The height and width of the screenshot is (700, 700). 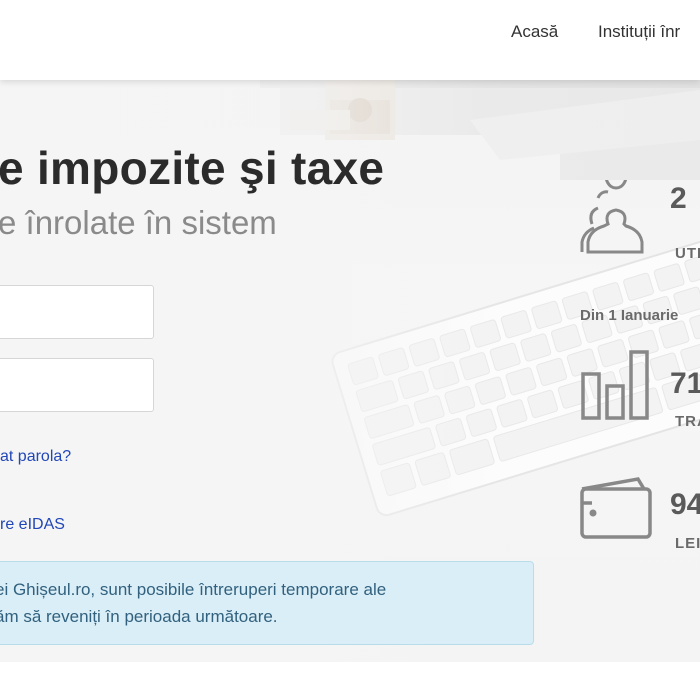 I want to click on transactions-label: TRA, so click(x=687, y=421).